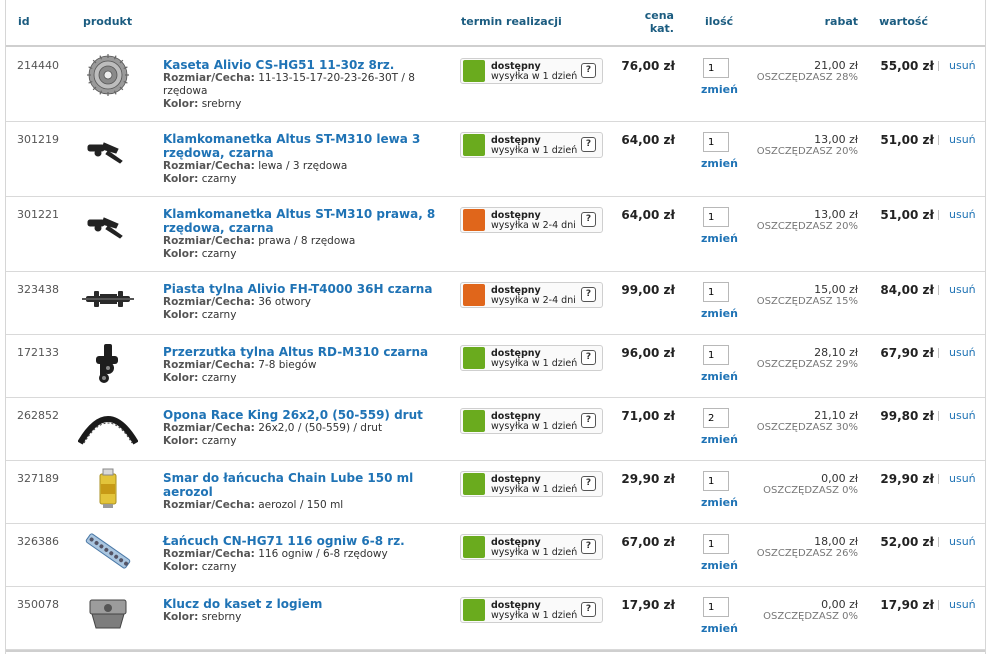  I want to click on line-total: 51,00 zł, so click(907, 215).